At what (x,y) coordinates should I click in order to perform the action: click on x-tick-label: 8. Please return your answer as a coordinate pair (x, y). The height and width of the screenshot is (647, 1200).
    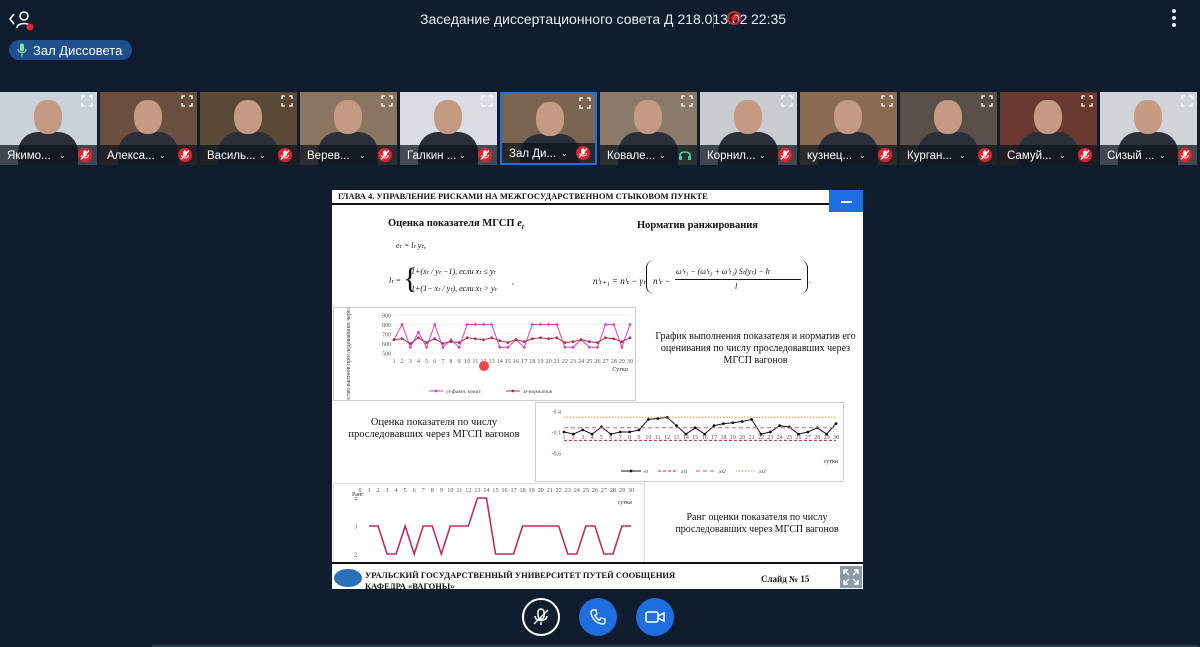
    Looking at the image, I should click on (432, 490).